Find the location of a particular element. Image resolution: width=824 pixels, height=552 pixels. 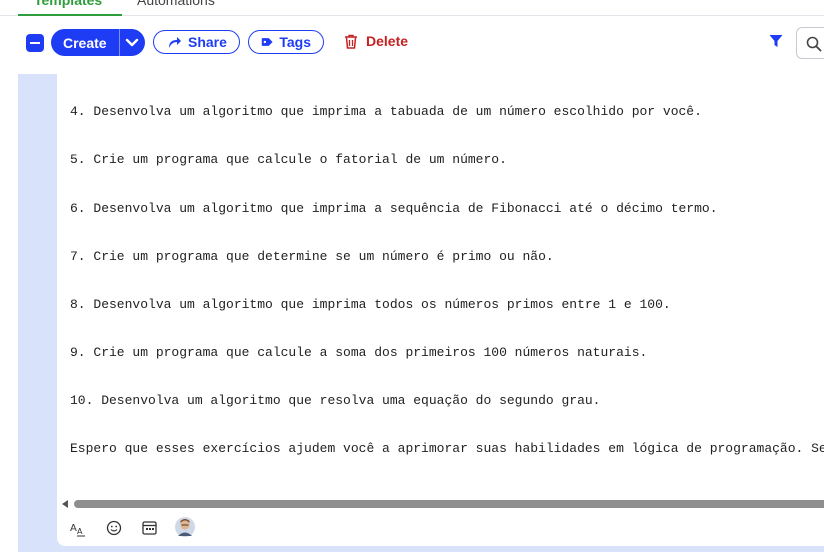

tab-bar: Templates Automations is located at coordinates (412, 8).